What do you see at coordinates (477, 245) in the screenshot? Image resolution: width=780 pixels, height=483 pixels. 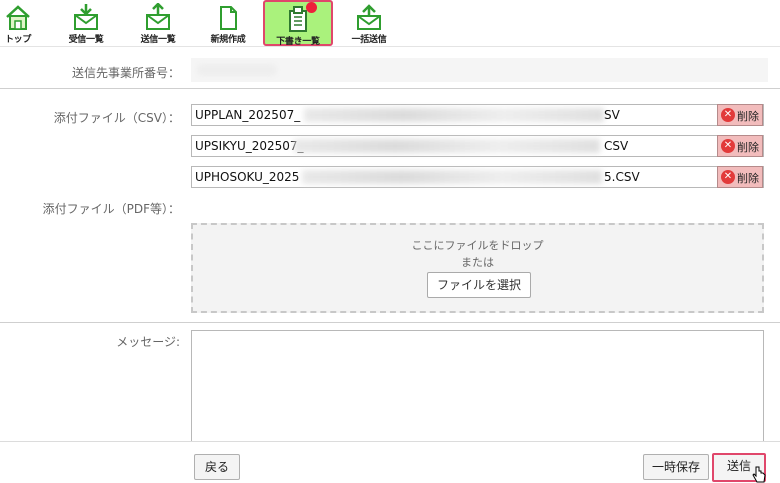 I see `dropzone-text: ここにファイルをドロップ` at bounding box center [477, 245].